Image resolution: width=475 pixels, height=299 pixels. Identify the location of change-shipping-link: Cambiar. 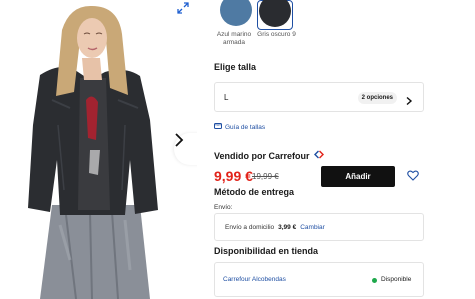
(312, 227).